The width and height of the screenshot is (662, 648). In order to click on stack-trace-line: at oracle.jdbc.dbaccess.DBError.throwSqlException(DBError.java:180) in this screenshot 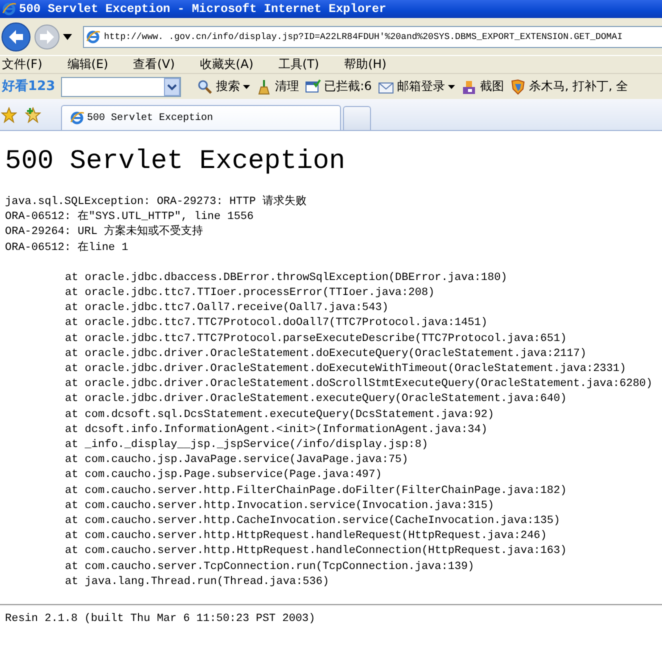, I will do `click(286, 278)`.